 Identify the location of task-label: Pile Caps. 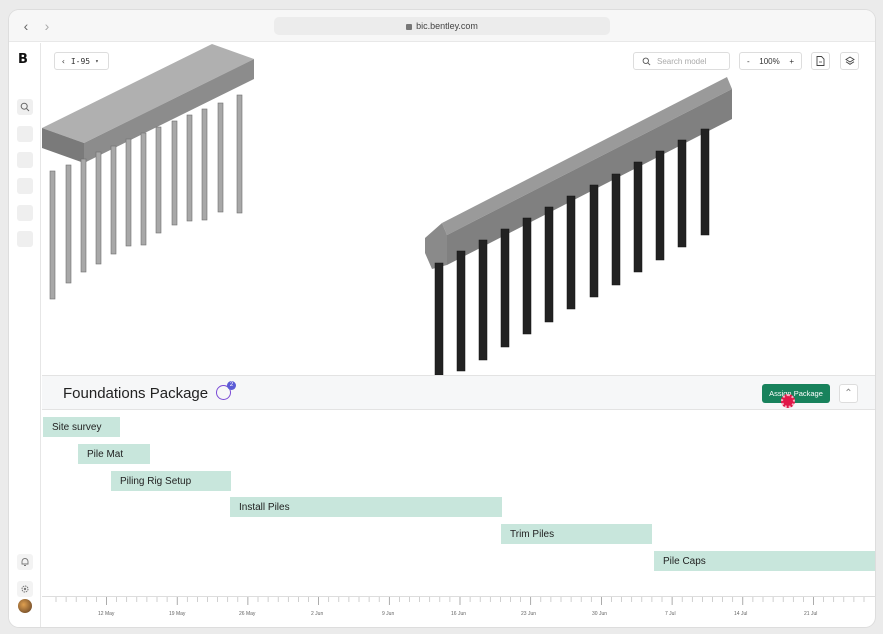
(684, 561).